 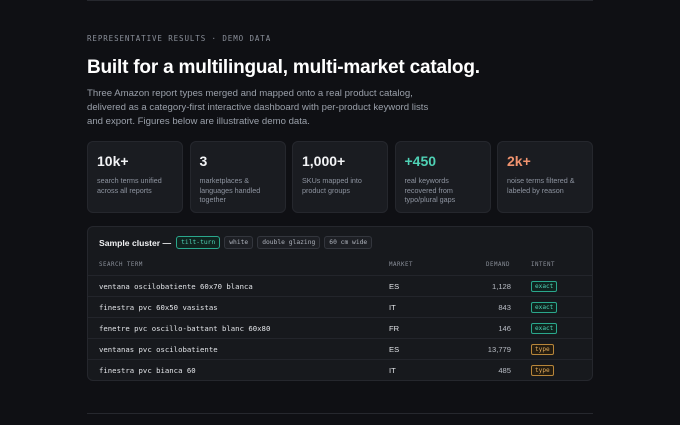 I want to click on stat-value: +450, so click(x=420, y=161).